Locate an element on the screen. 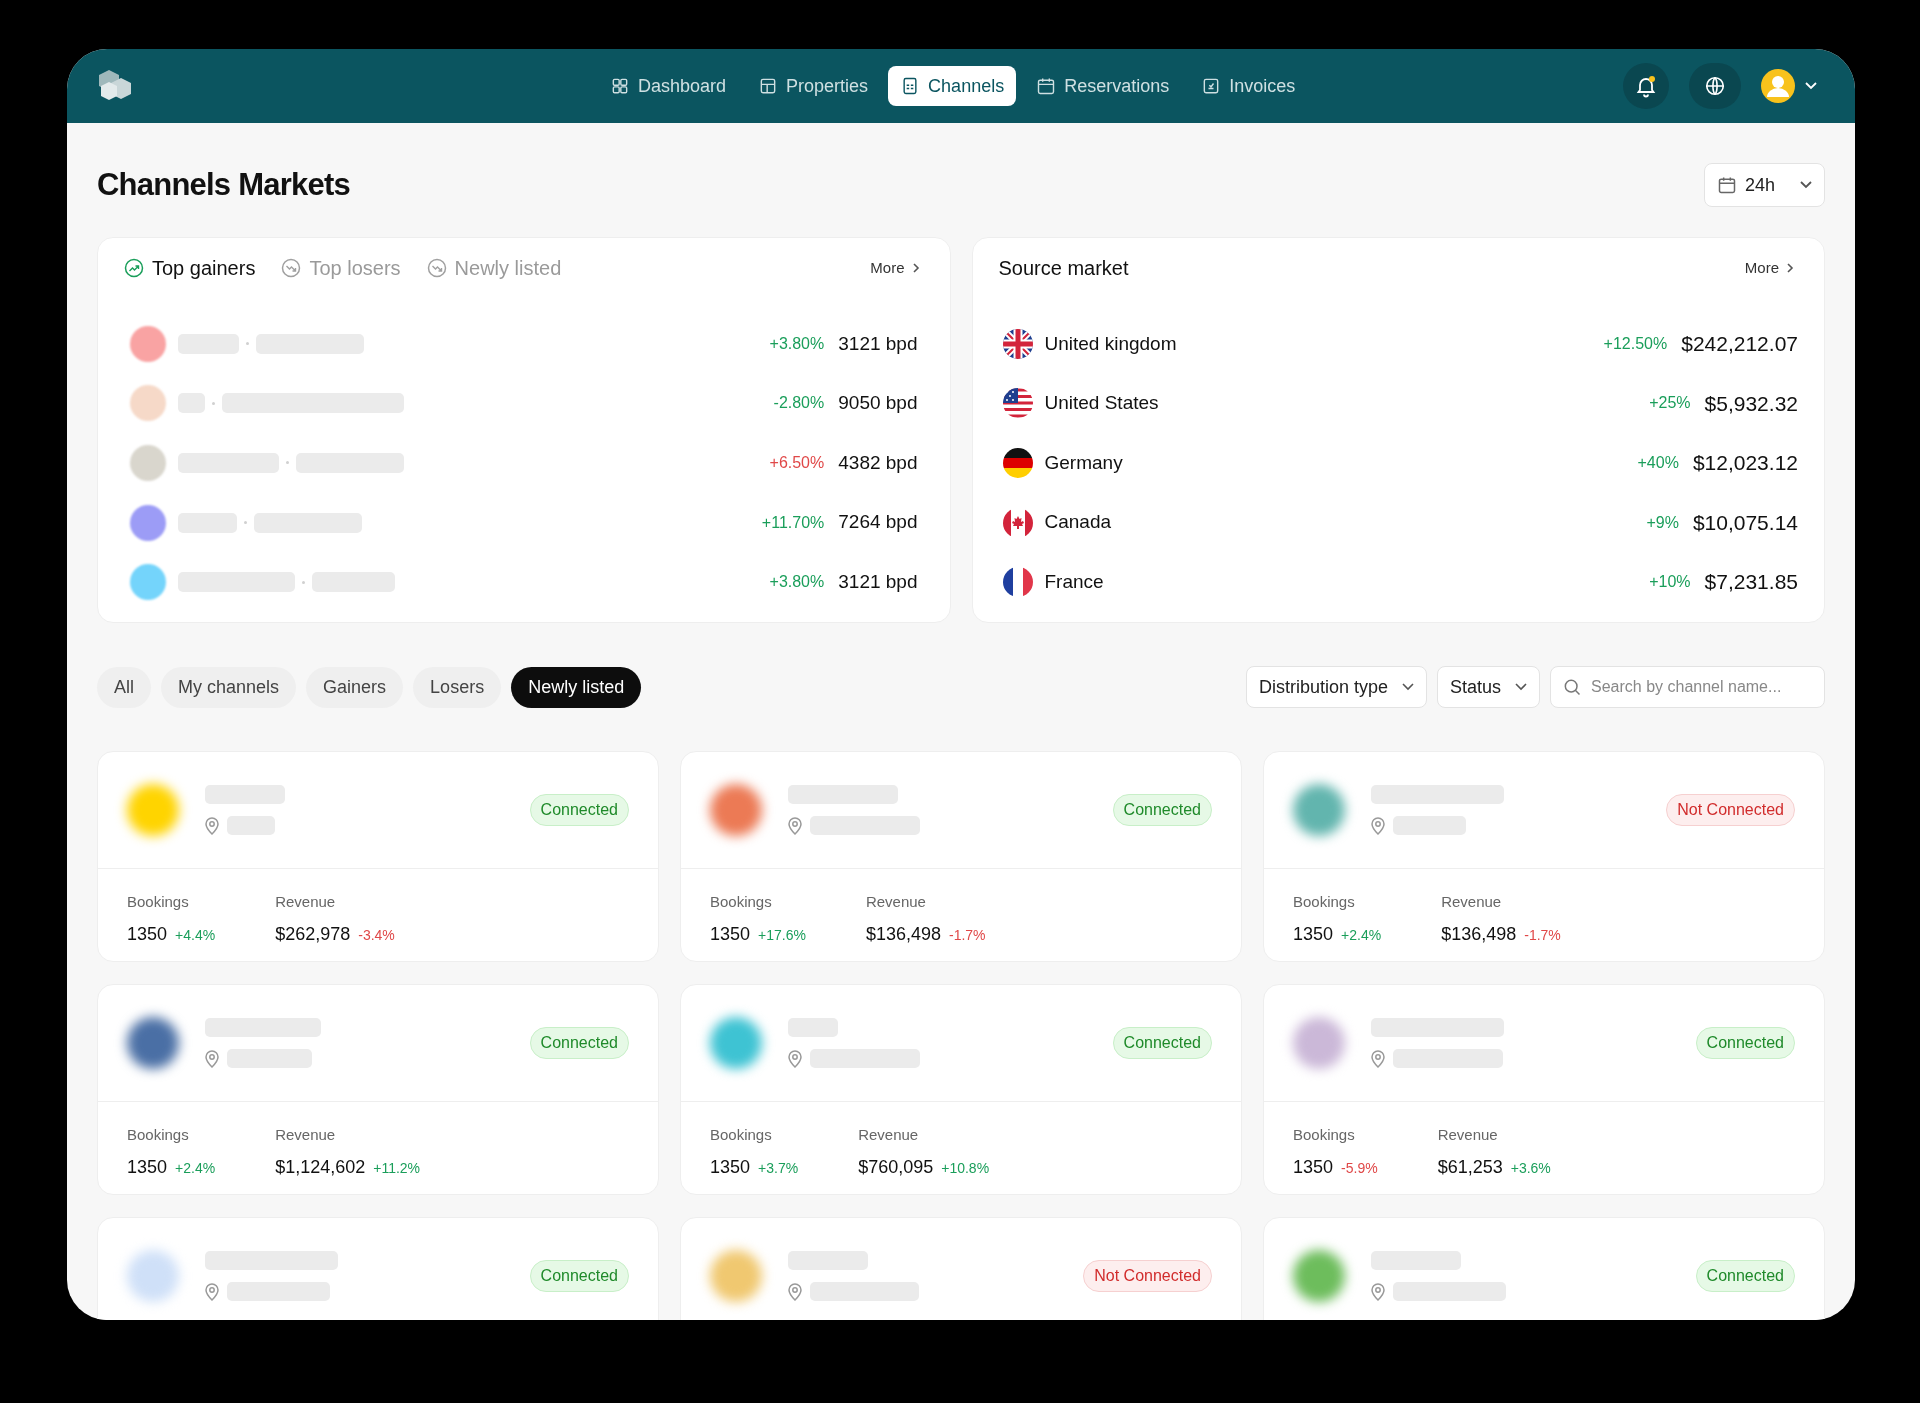 The height and width of the screenshot is (1403, 1920). language-button is located at coordinates (1715, 86).